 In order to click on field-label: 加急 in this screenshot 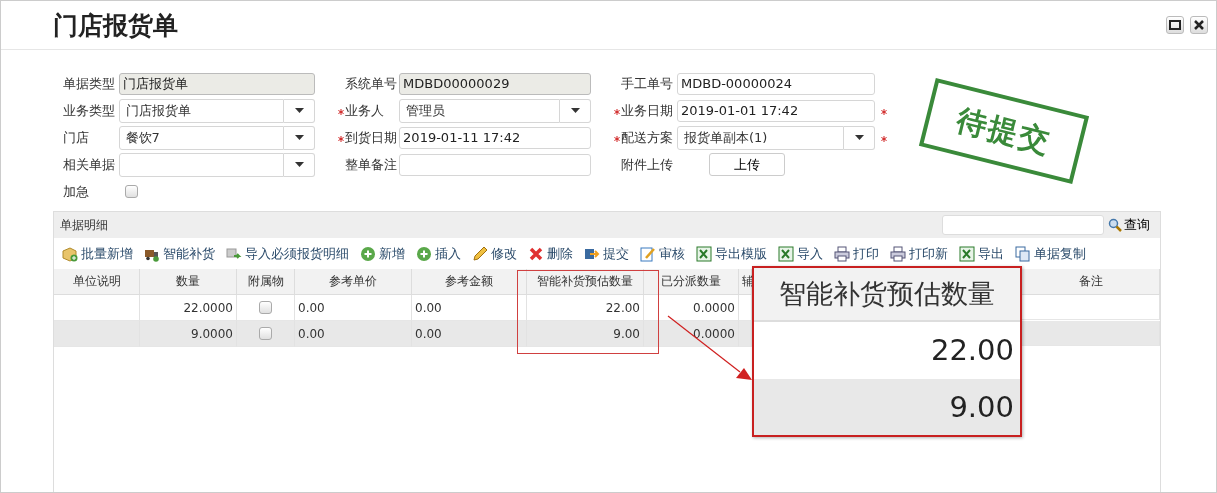, I will do `click(76, 191)`.